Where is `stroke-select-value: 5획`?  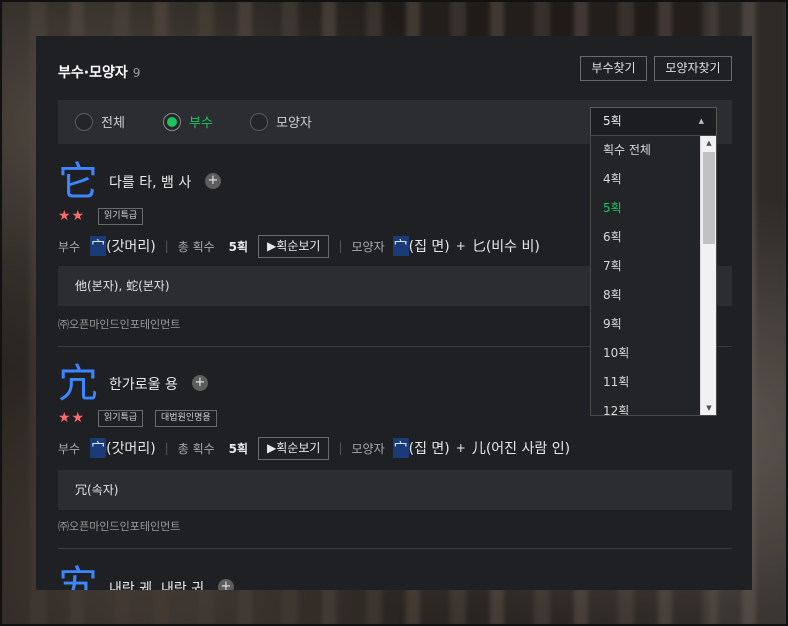 stroke-select-value: 5획 is located at coordinates (612, 121).